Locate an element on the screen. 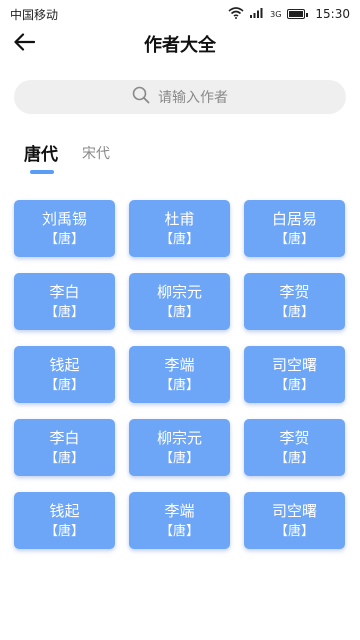 The height and width of the screenshot is (640, 360). arrow-left-icon is located at coordinates (24, 44).